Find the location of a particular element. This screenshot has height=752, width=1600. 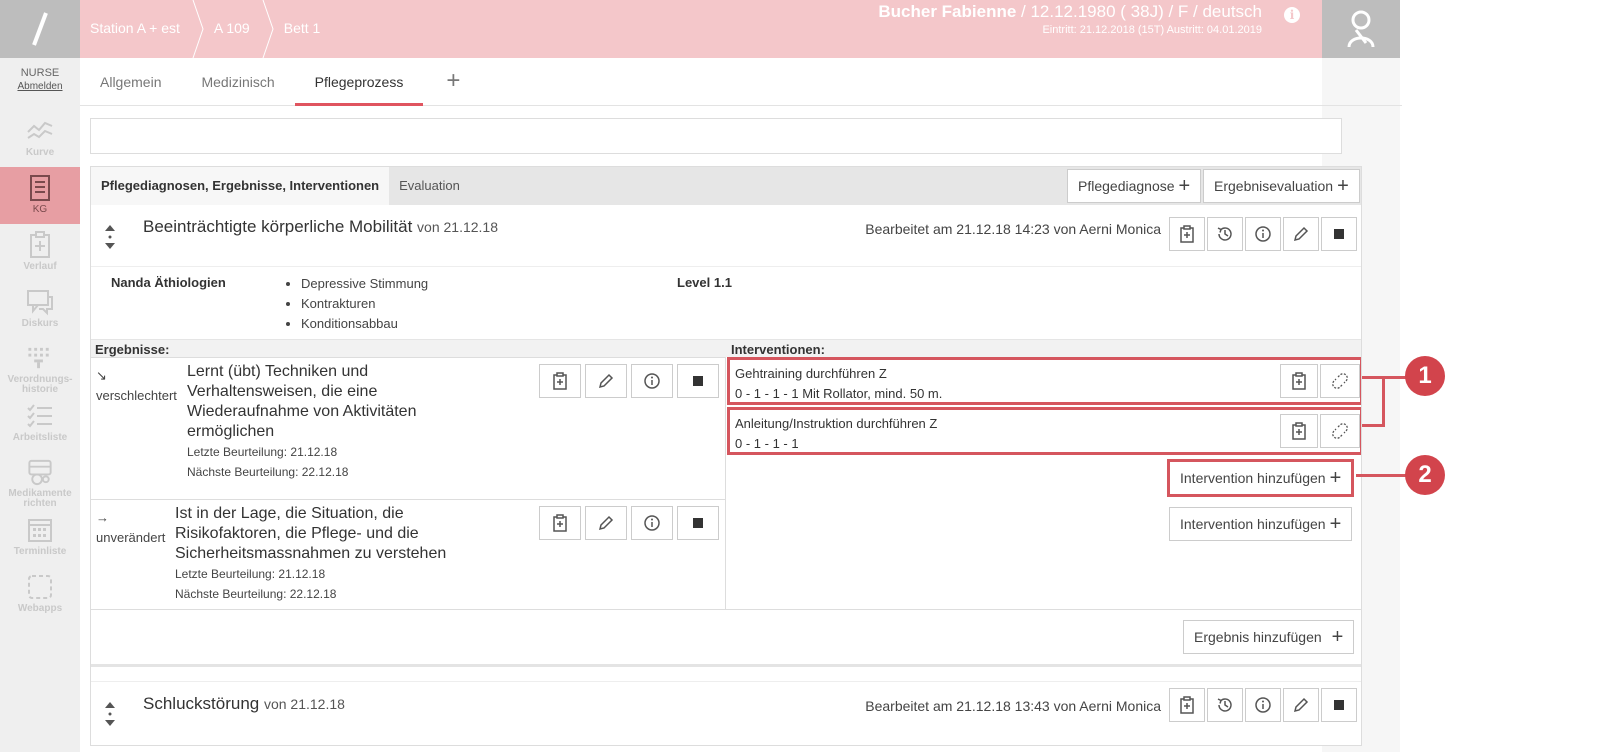

nav-item-kg: KG is located at coordinates (40, 195).